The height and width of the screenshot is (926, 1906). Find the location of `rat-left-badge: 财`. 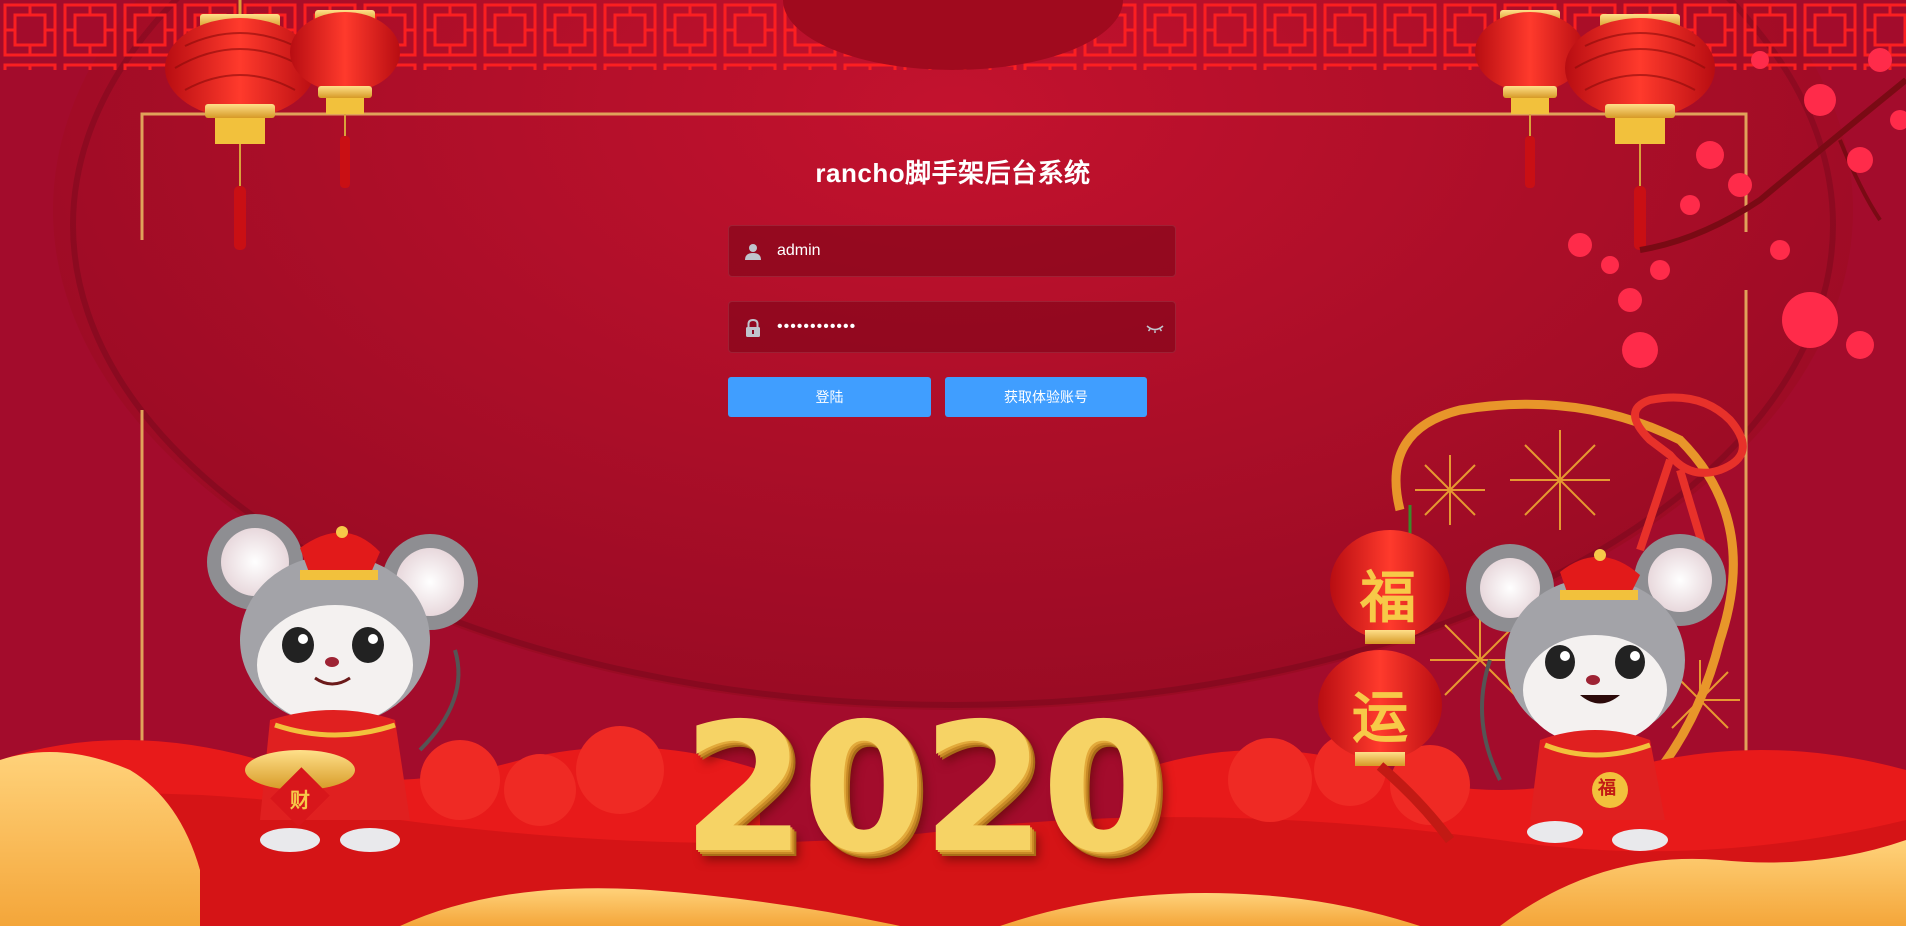

rat-left-badge: 财 is located at coordinates (300, 800).